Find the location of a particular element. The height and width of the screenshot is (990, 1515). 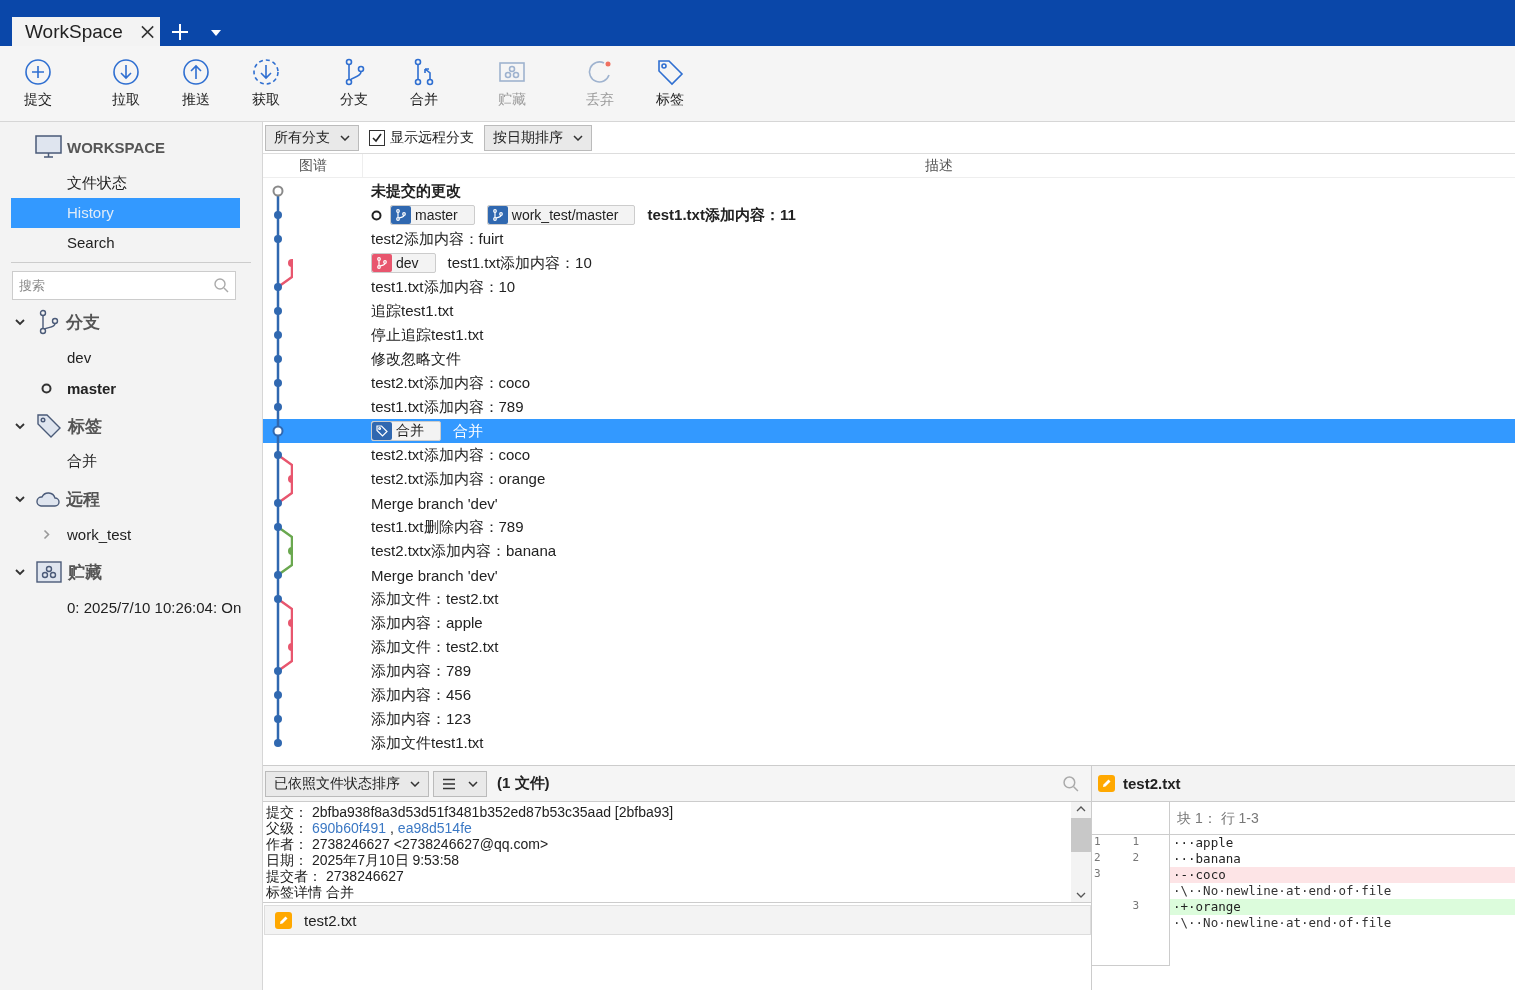

pencil-icon is located at coordinates (1106, 783).